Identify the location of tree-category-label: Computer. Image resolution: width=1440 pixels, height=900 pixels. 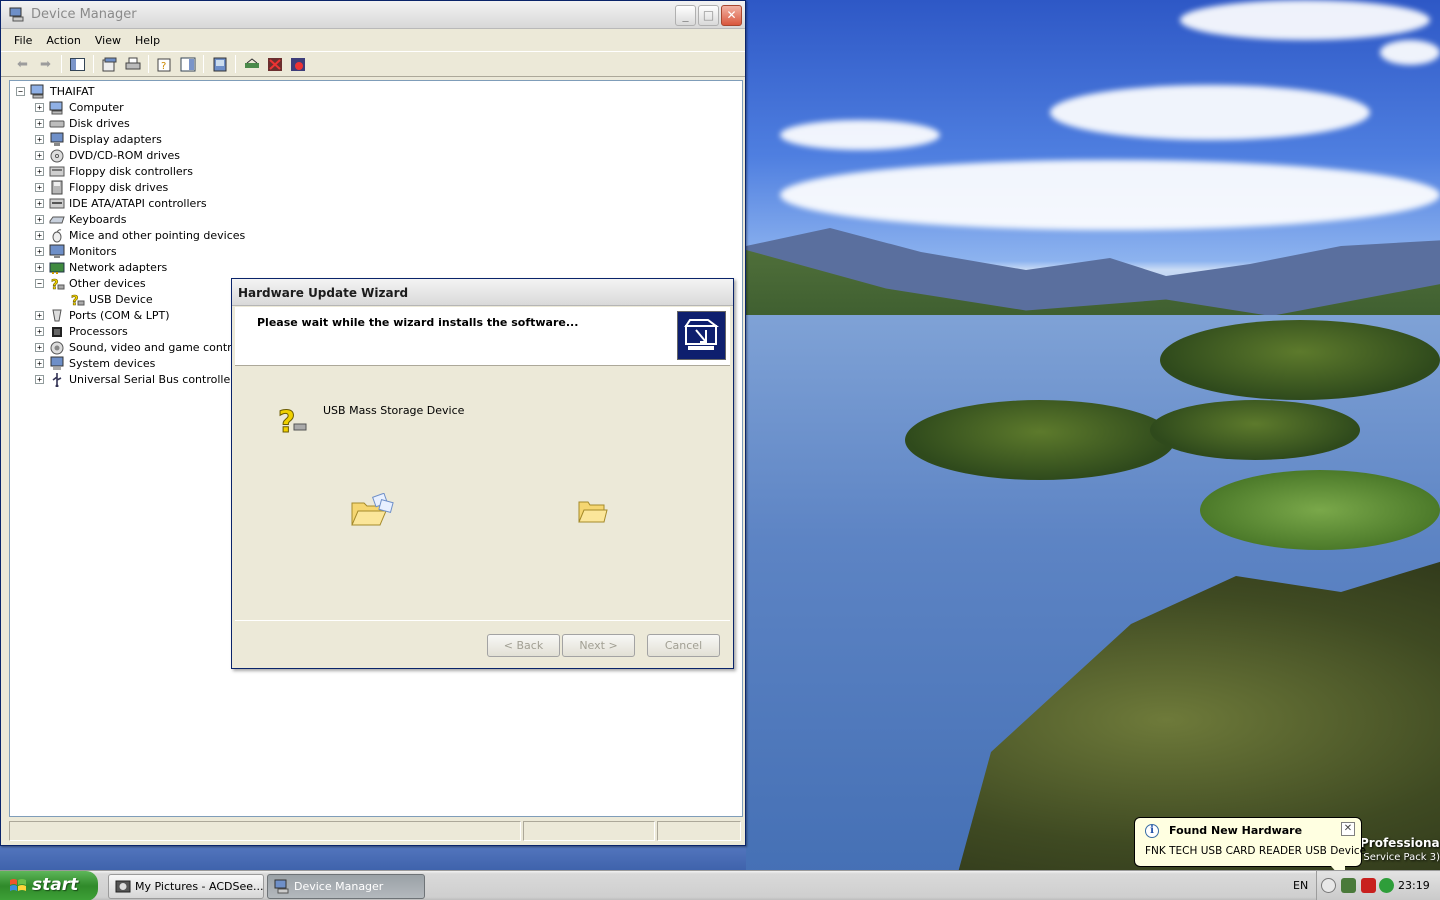
(96, 107).